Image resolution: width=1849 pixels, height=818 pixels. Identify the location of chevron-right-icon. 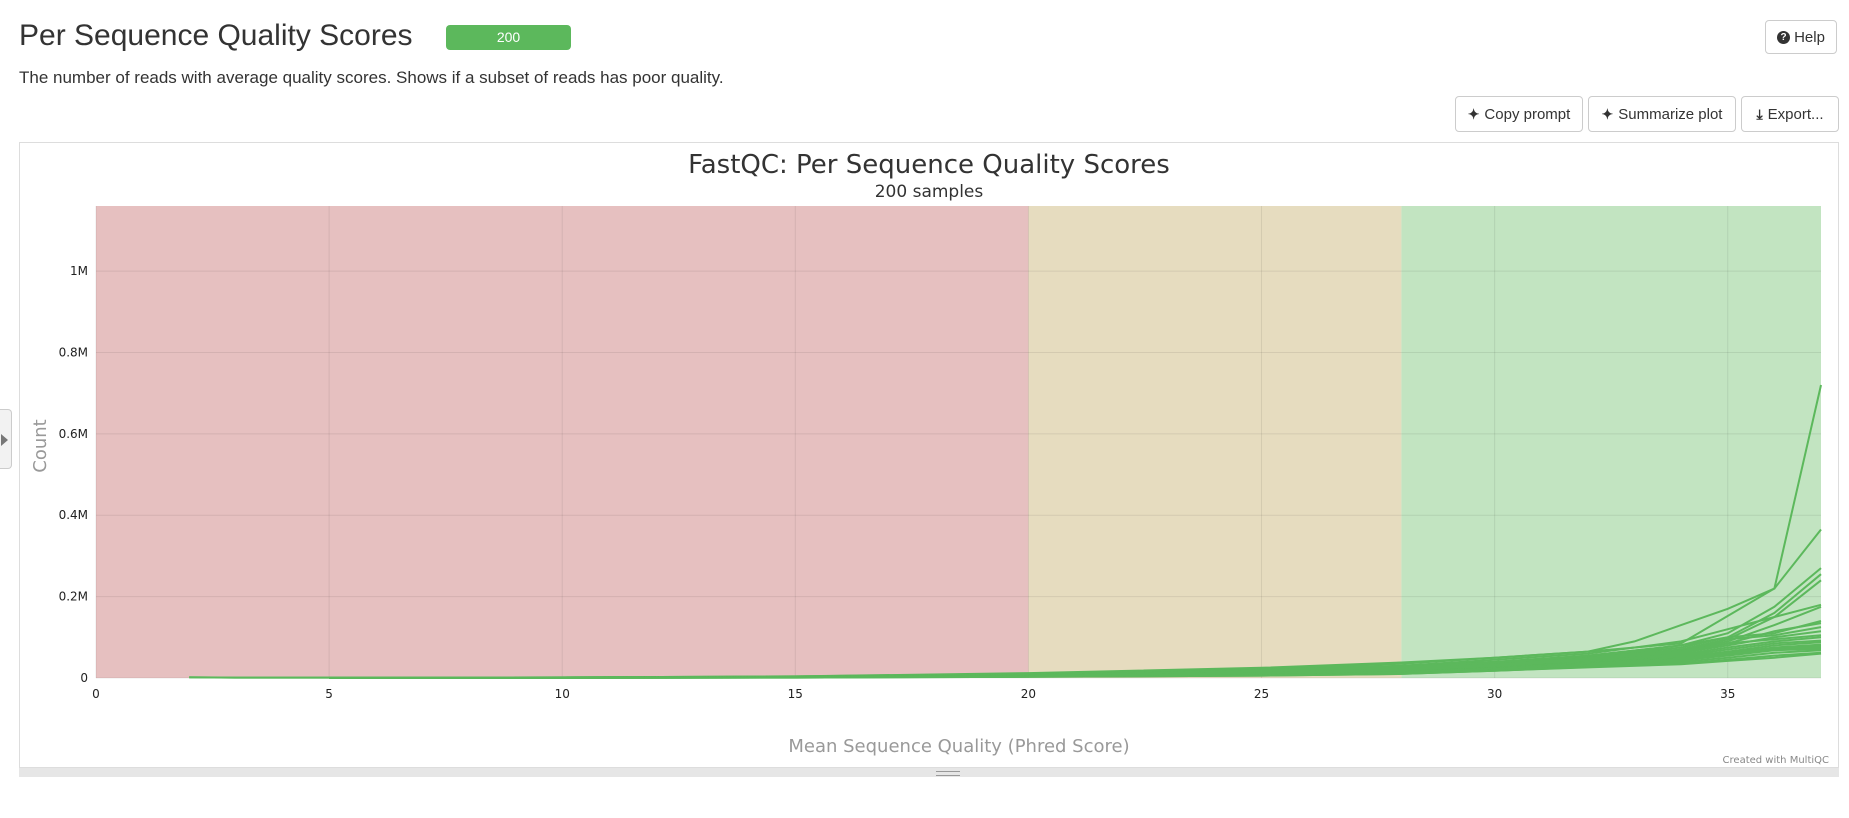
(4, 440).